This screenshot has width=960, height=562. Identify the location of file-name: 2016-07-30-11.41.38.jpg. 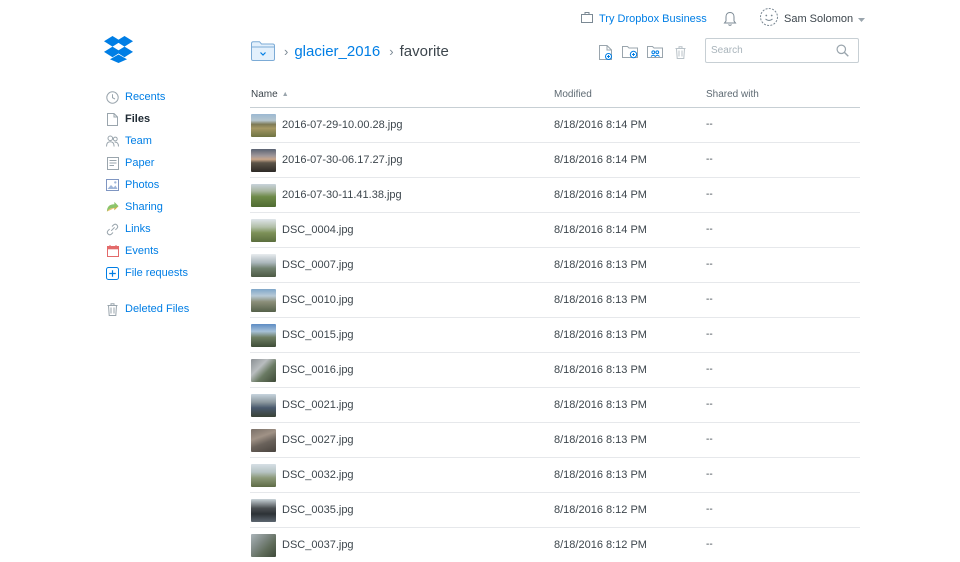
(342, 195).